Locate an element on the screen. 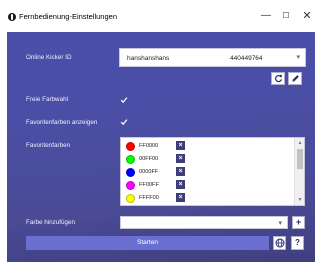 This screenshot has height=269, width=322. close-button: ✕ is located at coordinates (307, 16).